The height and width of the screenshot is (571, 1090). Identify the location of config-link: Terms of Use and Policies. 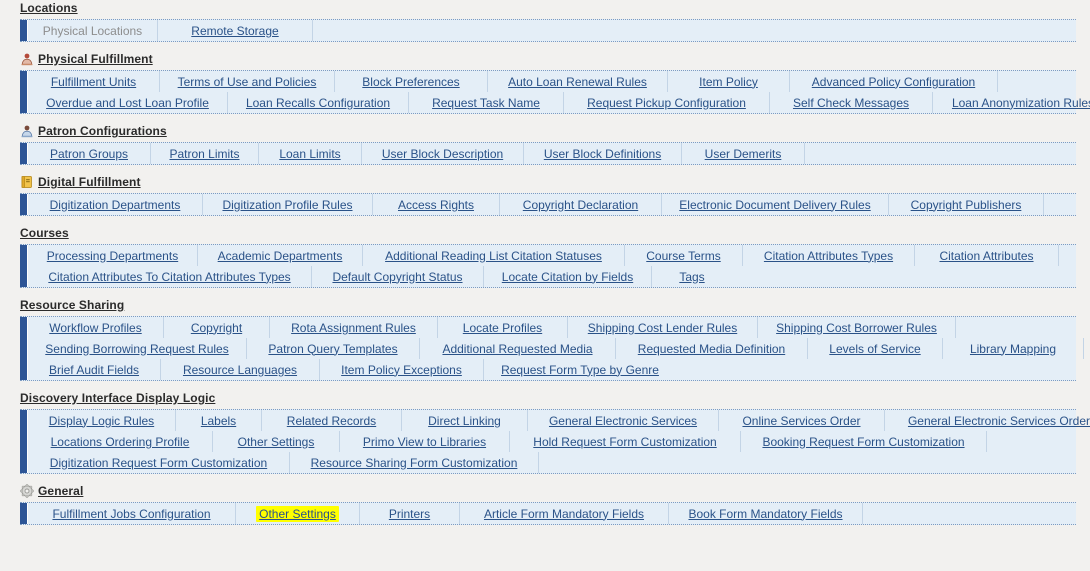
(247, 82).